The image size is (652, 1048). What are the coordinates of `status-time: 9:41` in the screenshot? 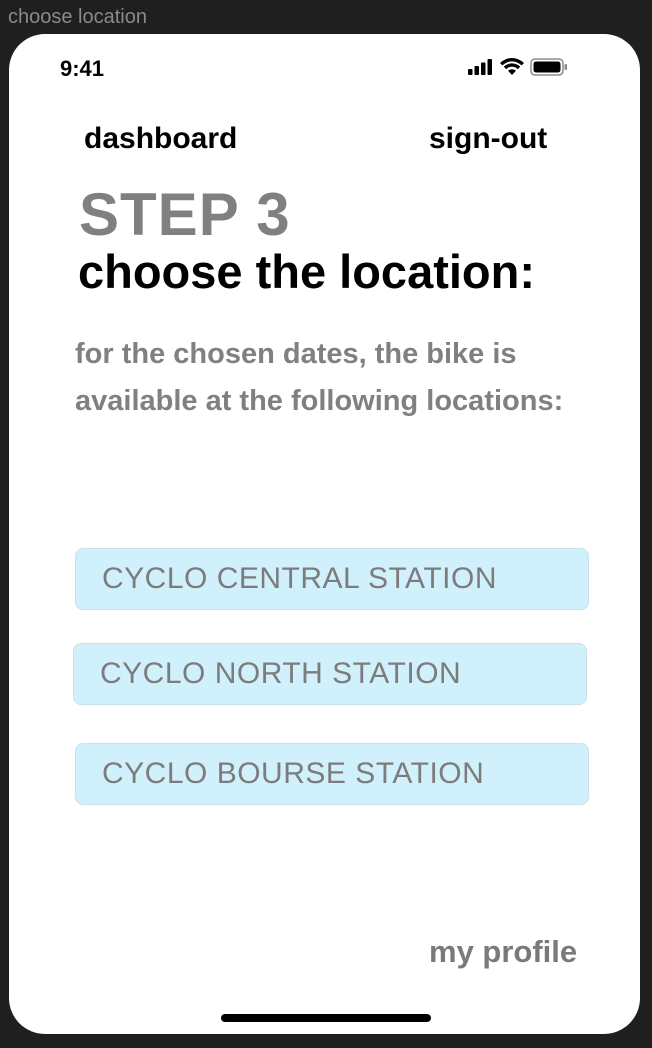 It's located at (82, 68).